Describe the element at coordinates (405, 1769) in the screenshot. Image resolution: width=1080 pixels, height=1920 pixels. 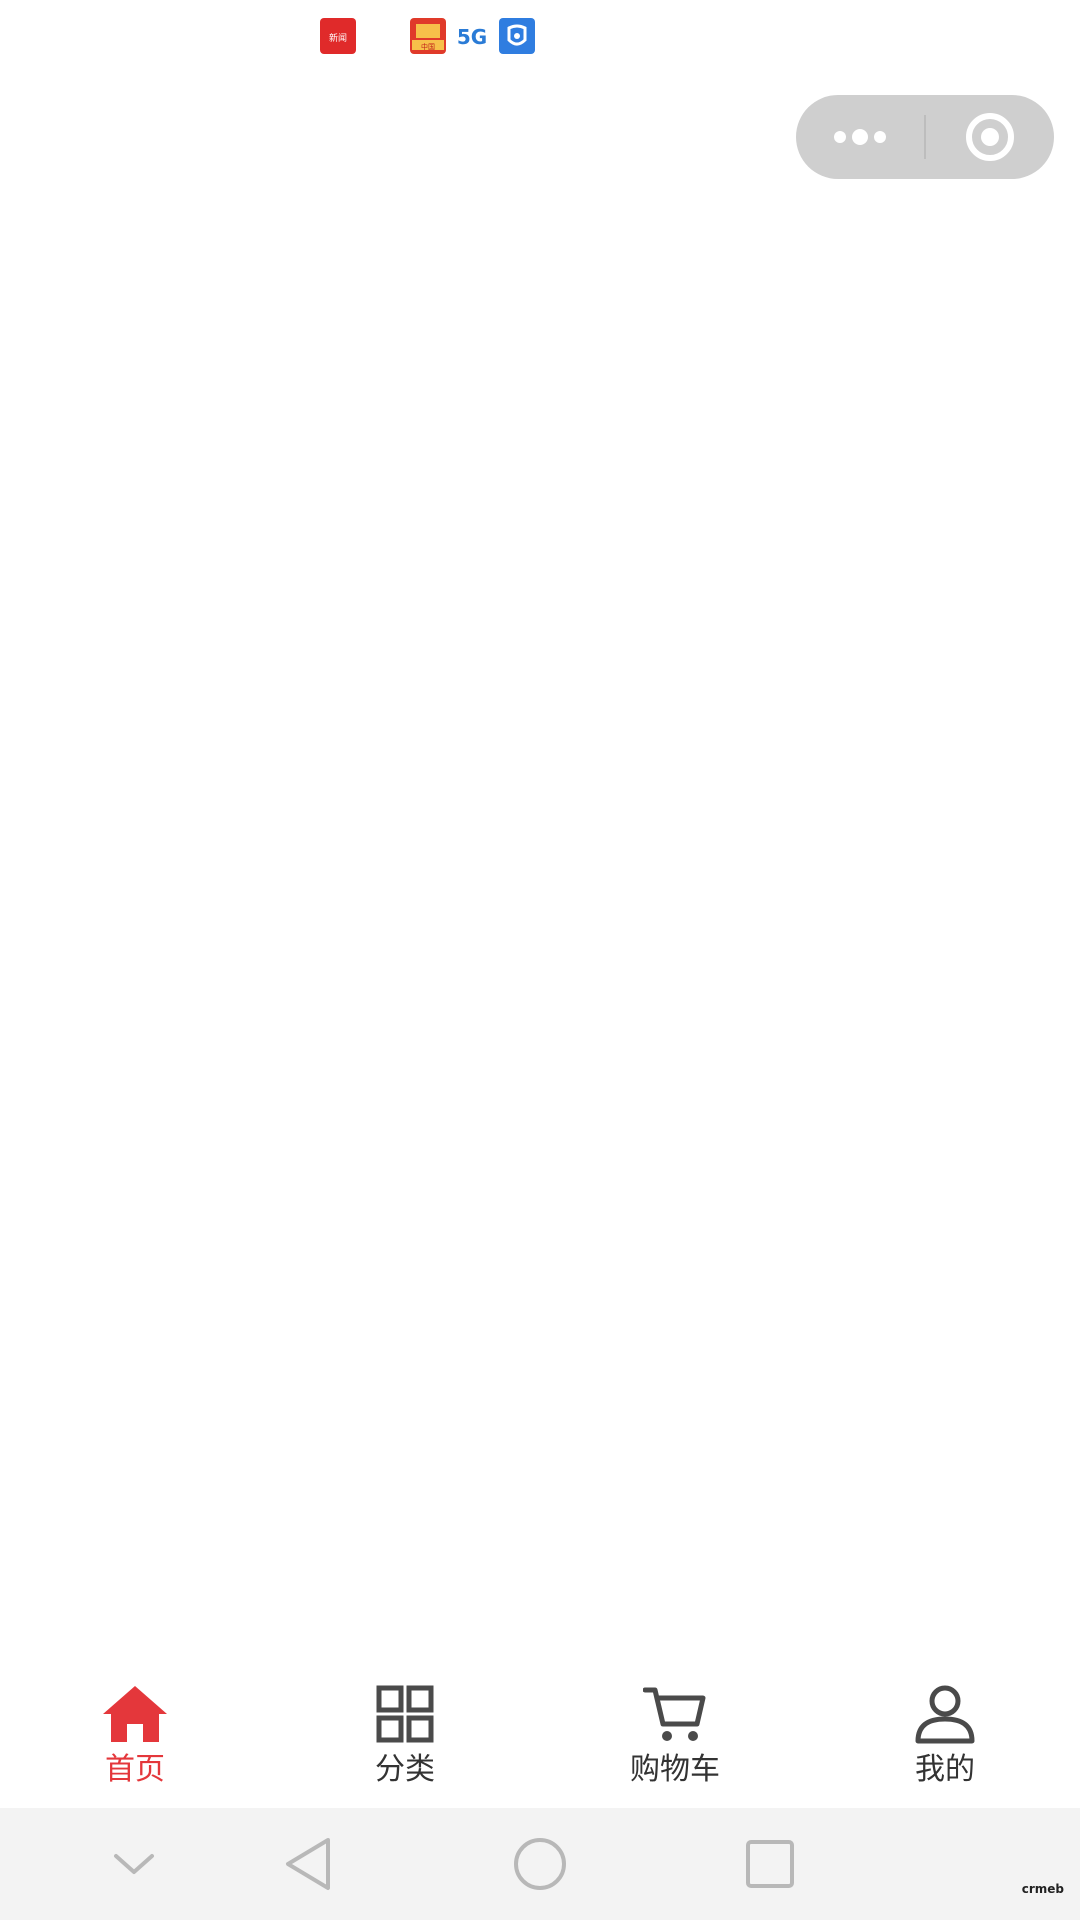
I see `tab-category-label: 分类` at that location.